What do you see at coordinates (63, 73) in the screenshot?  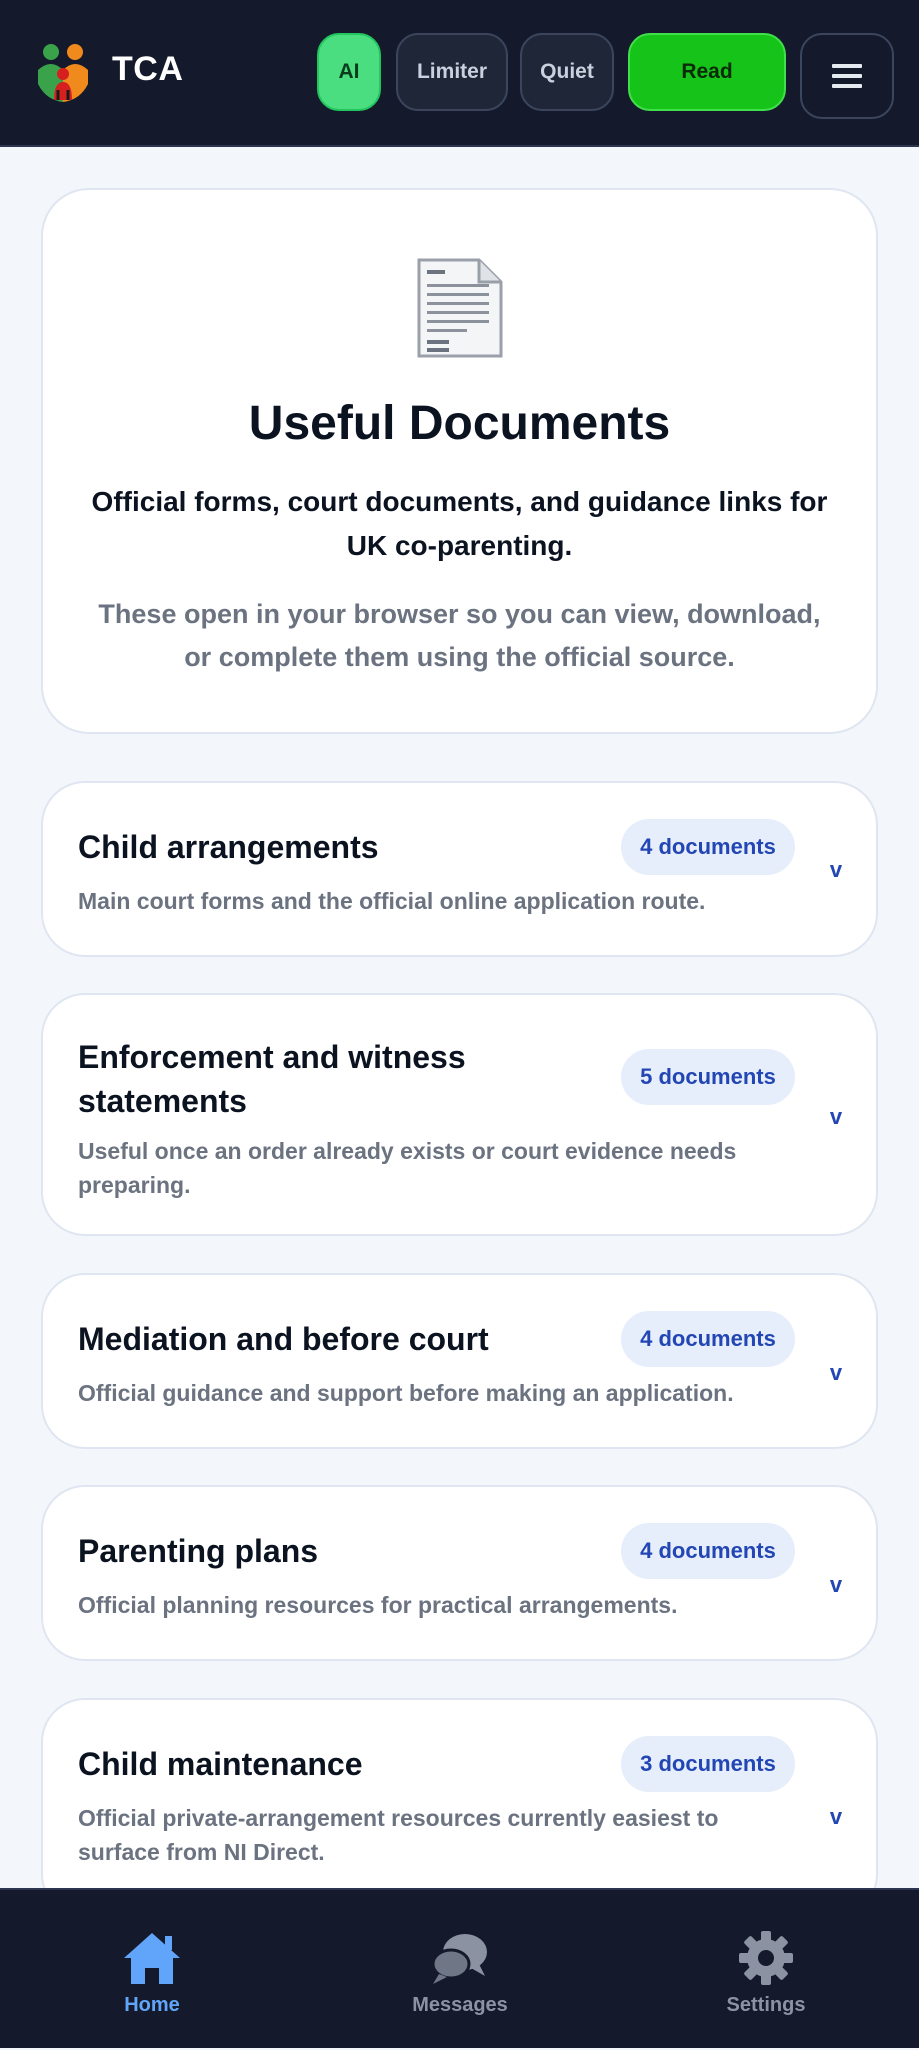 I see `family-logo-icon` at bounding box center [63, 73].